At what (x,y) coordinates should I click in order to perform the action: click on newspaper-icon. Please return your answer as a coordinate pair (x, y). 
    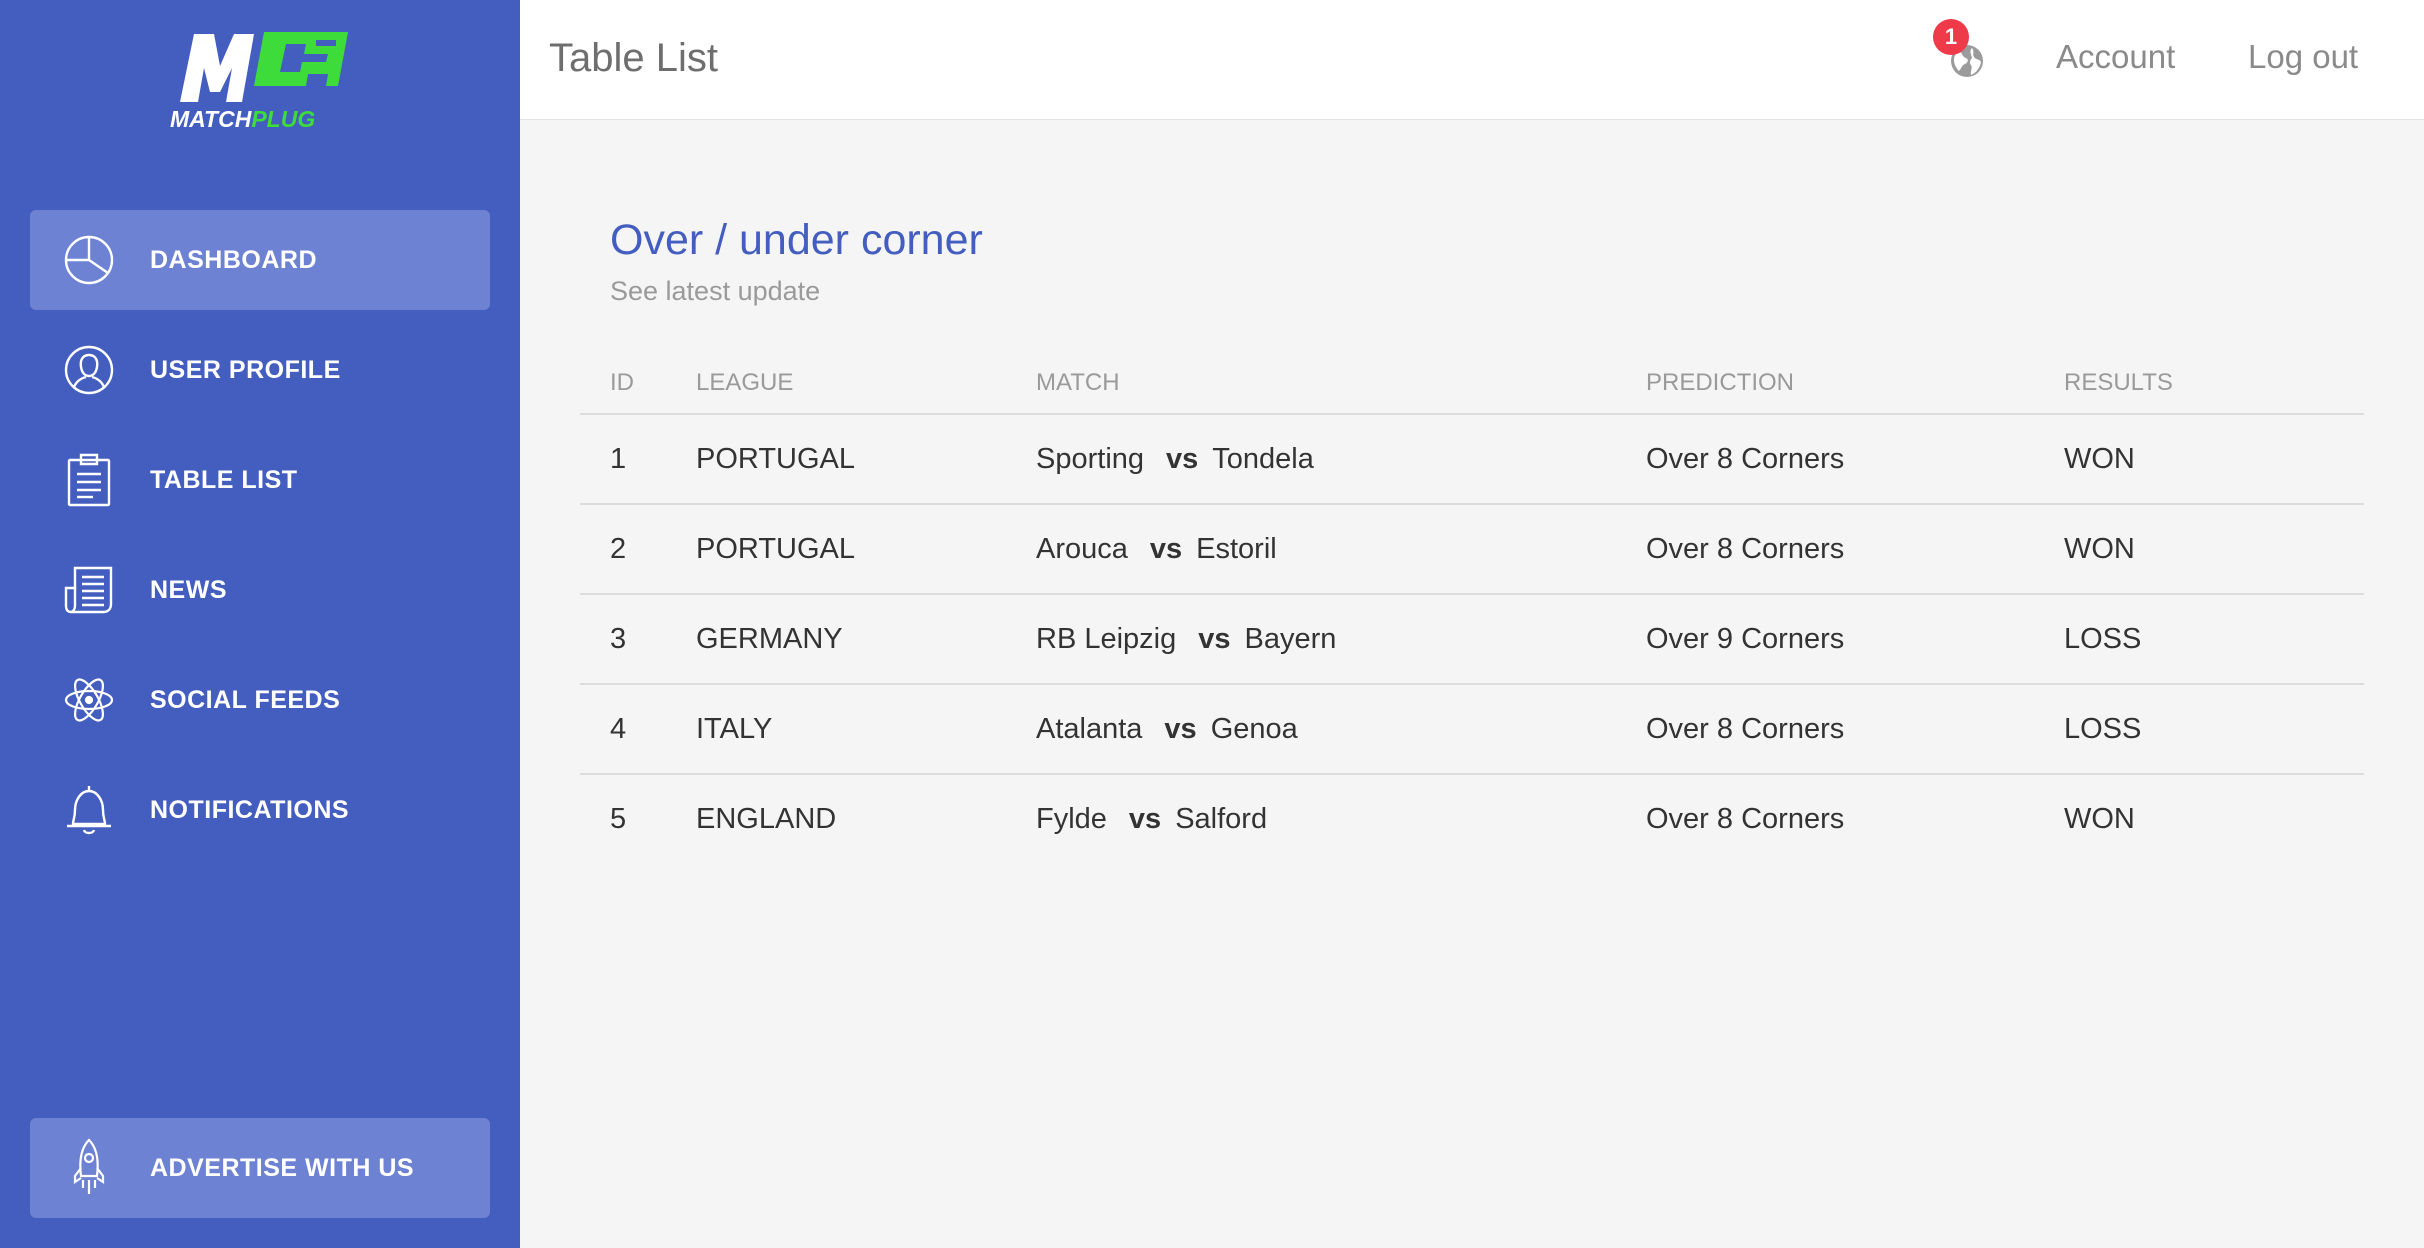
    Looking at the image, I should click on (89, 590).